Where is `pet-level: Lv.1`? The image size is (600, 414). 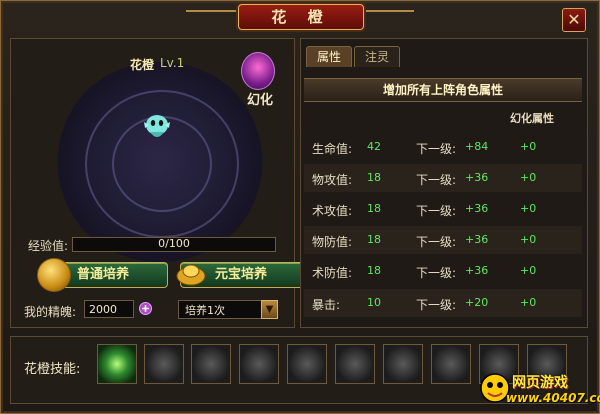 pet-level: Lv.1 is located at coordinates (172, 63).